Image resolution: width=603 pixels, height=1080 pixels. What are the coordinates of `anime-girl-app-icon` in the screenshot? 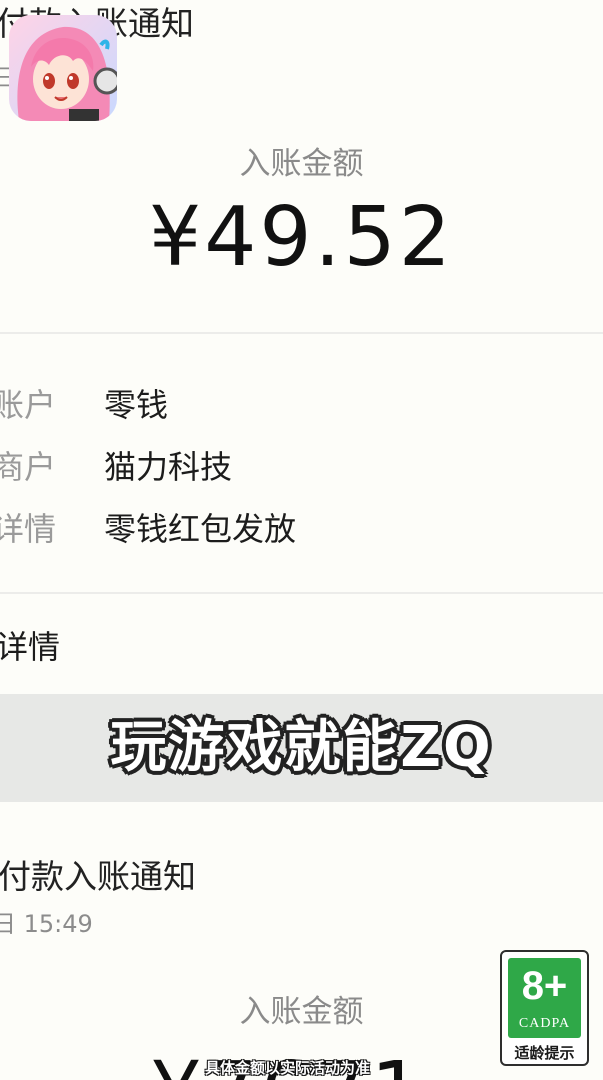 It's located at (63, 68).